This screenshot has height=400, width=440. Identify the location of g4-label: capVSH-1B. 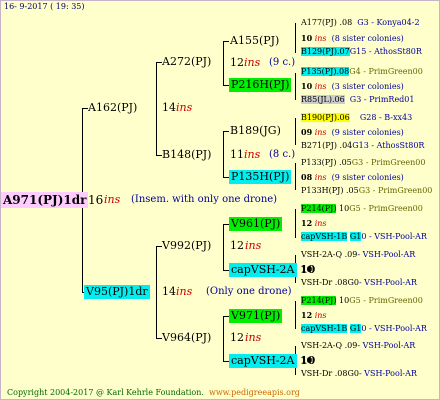
(324, 236).